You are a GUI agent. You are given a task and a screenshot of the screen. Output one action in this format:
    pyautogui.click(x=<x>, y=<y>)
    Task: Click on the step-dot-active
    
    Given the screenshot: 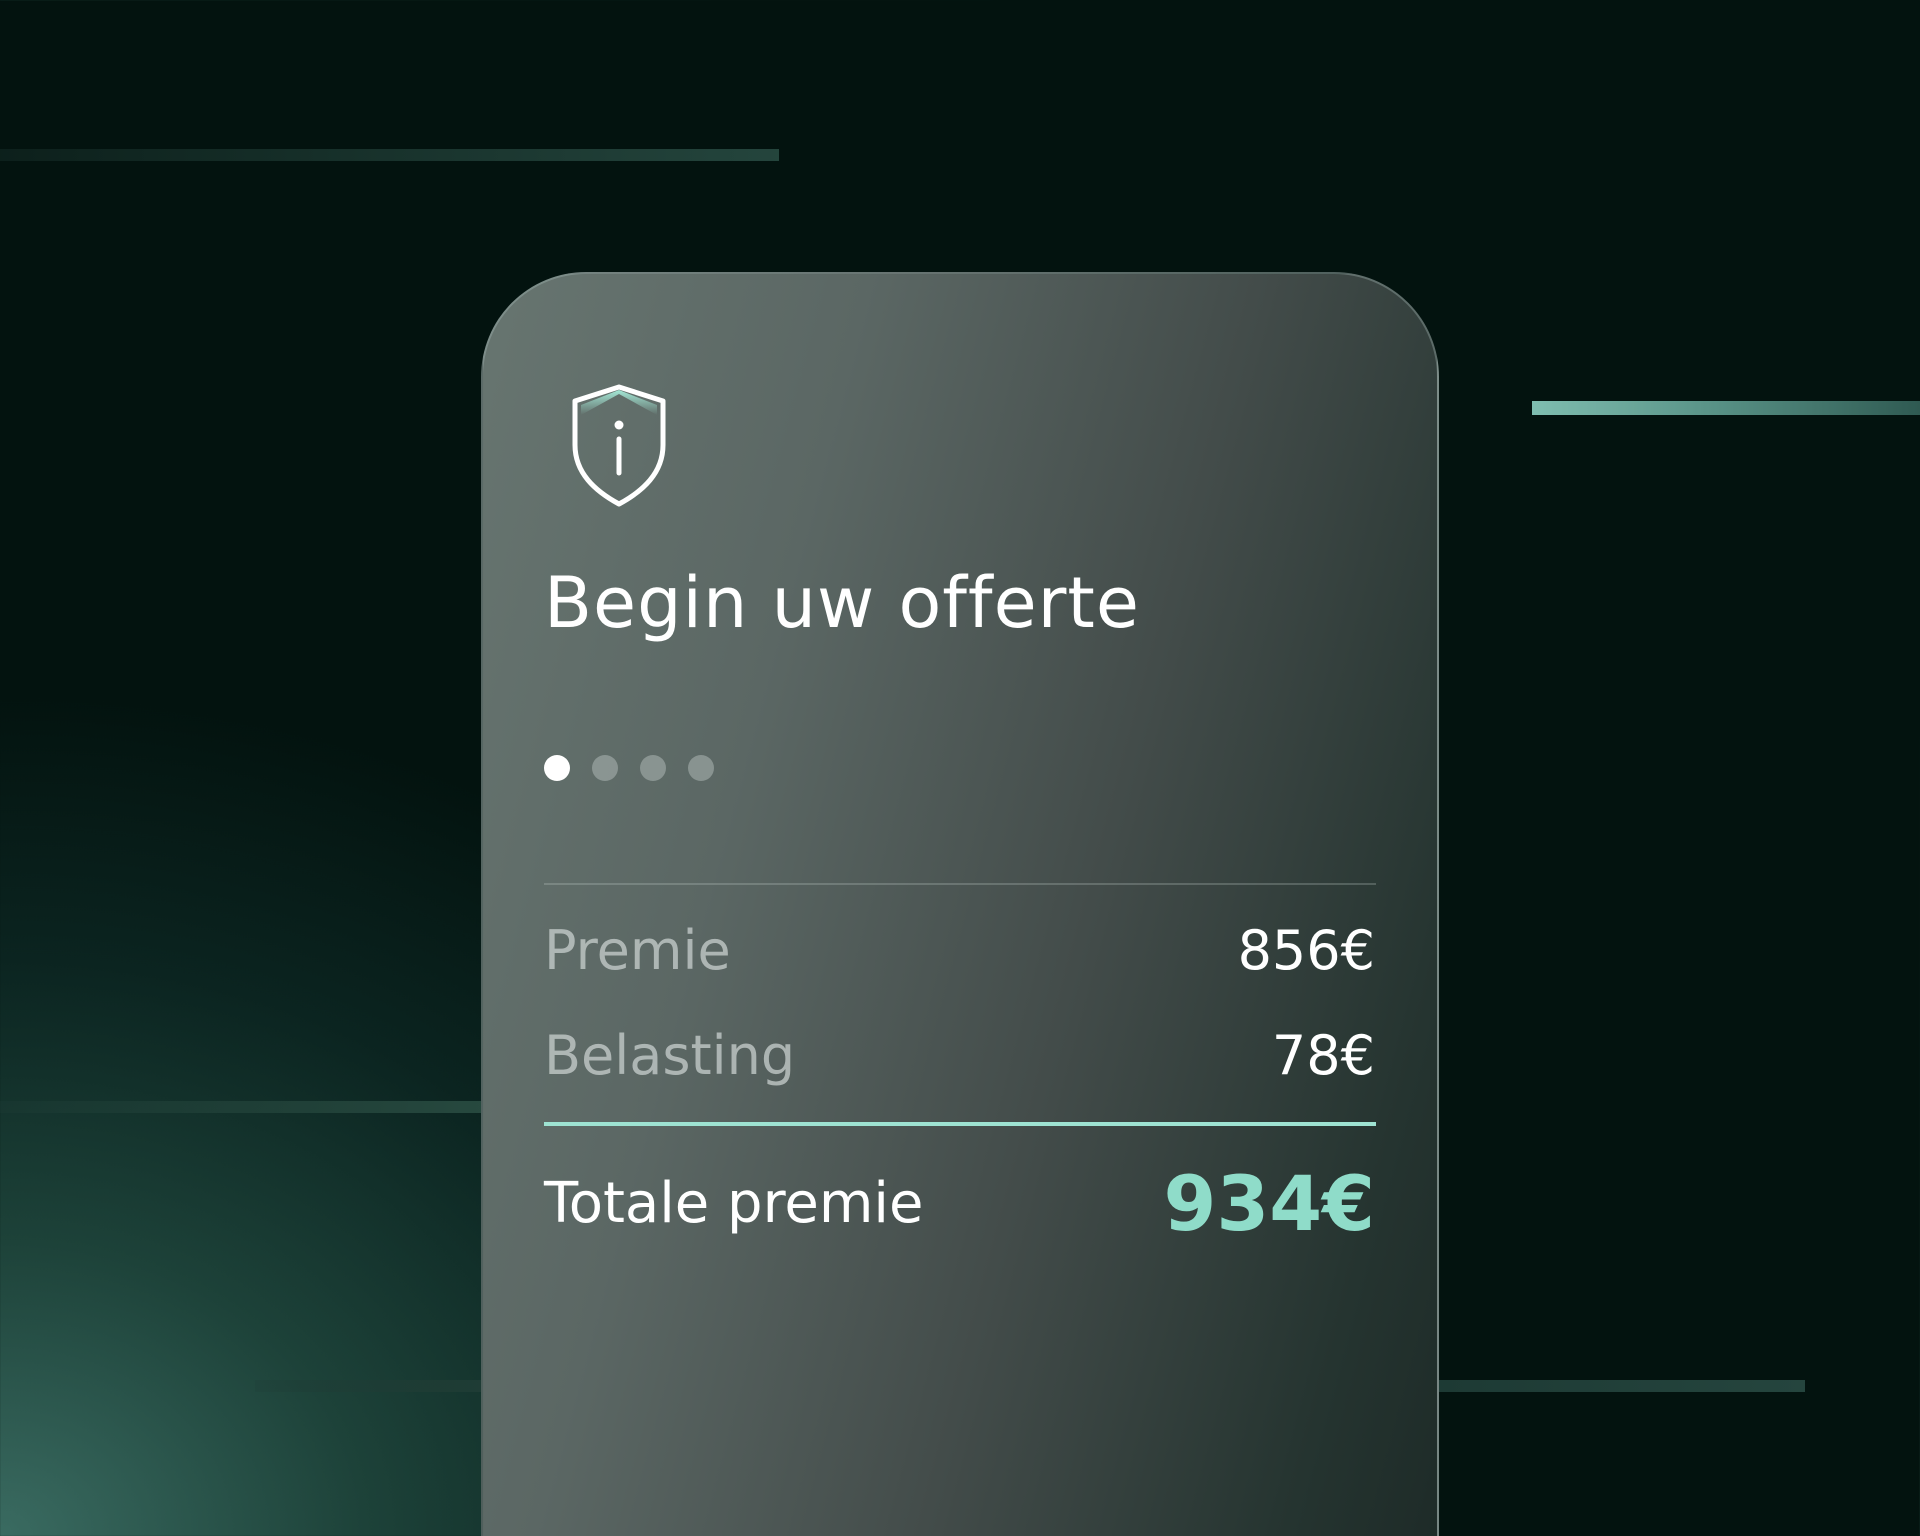 What is the action you would take?
    pyautogui.click(x=557, y=768)
    